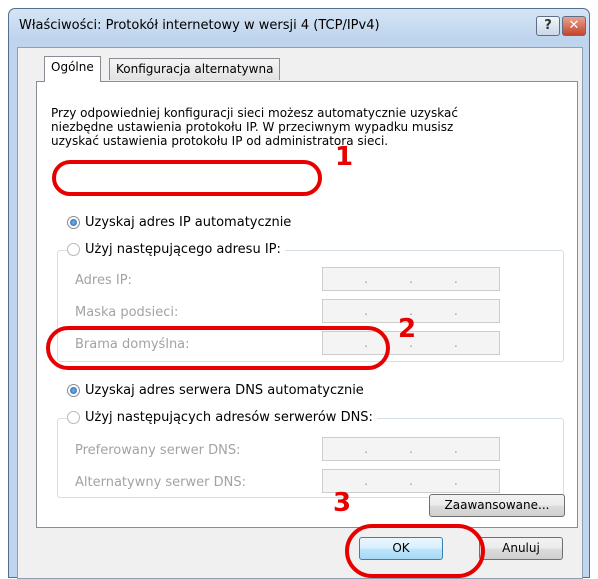 This screenshot has width=598, height=579. I want to click on ip-address-label: Adres IP:, so click(103, 280).